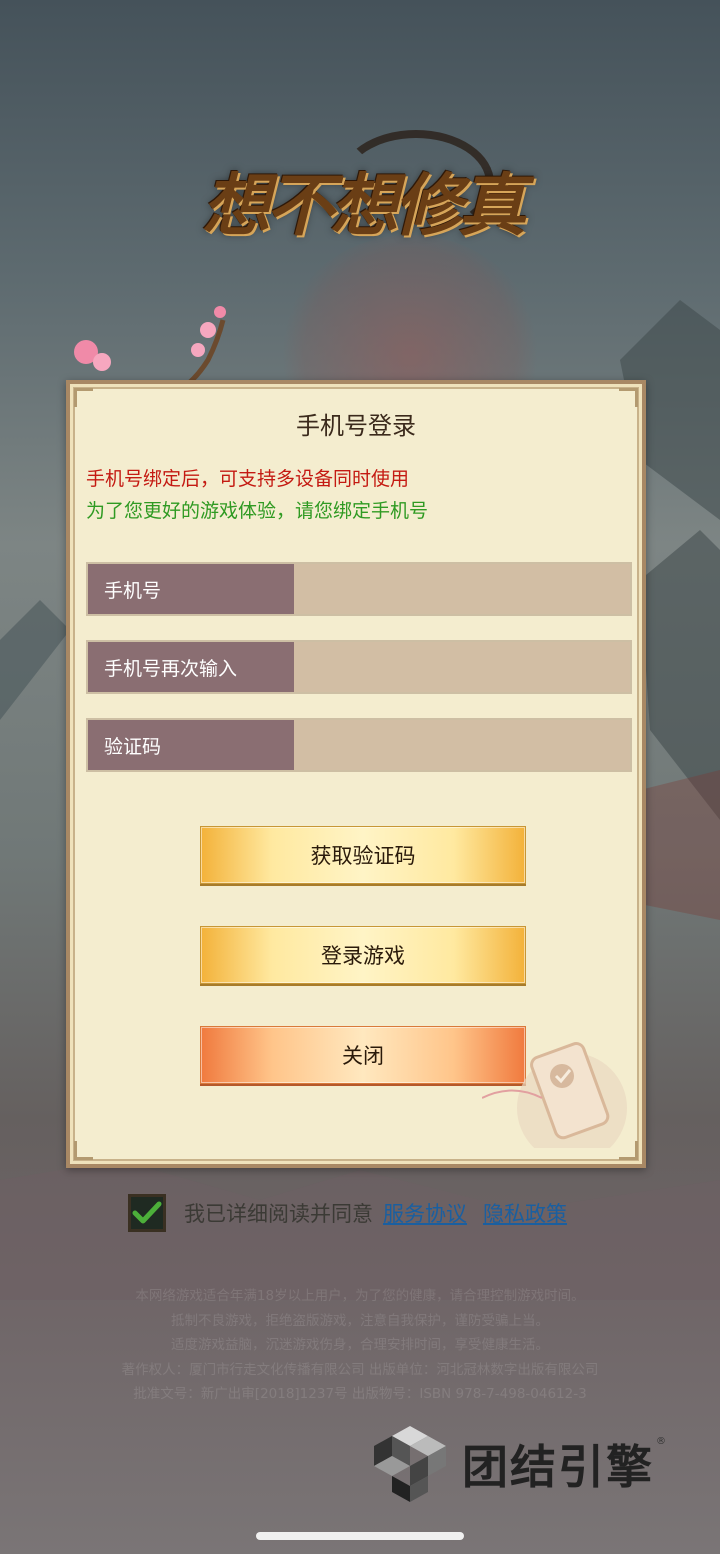 Image resolution: width=720 pixels, height=1554 pixels. I want to click on game-logo: 想不想修真, so click(360, 200).